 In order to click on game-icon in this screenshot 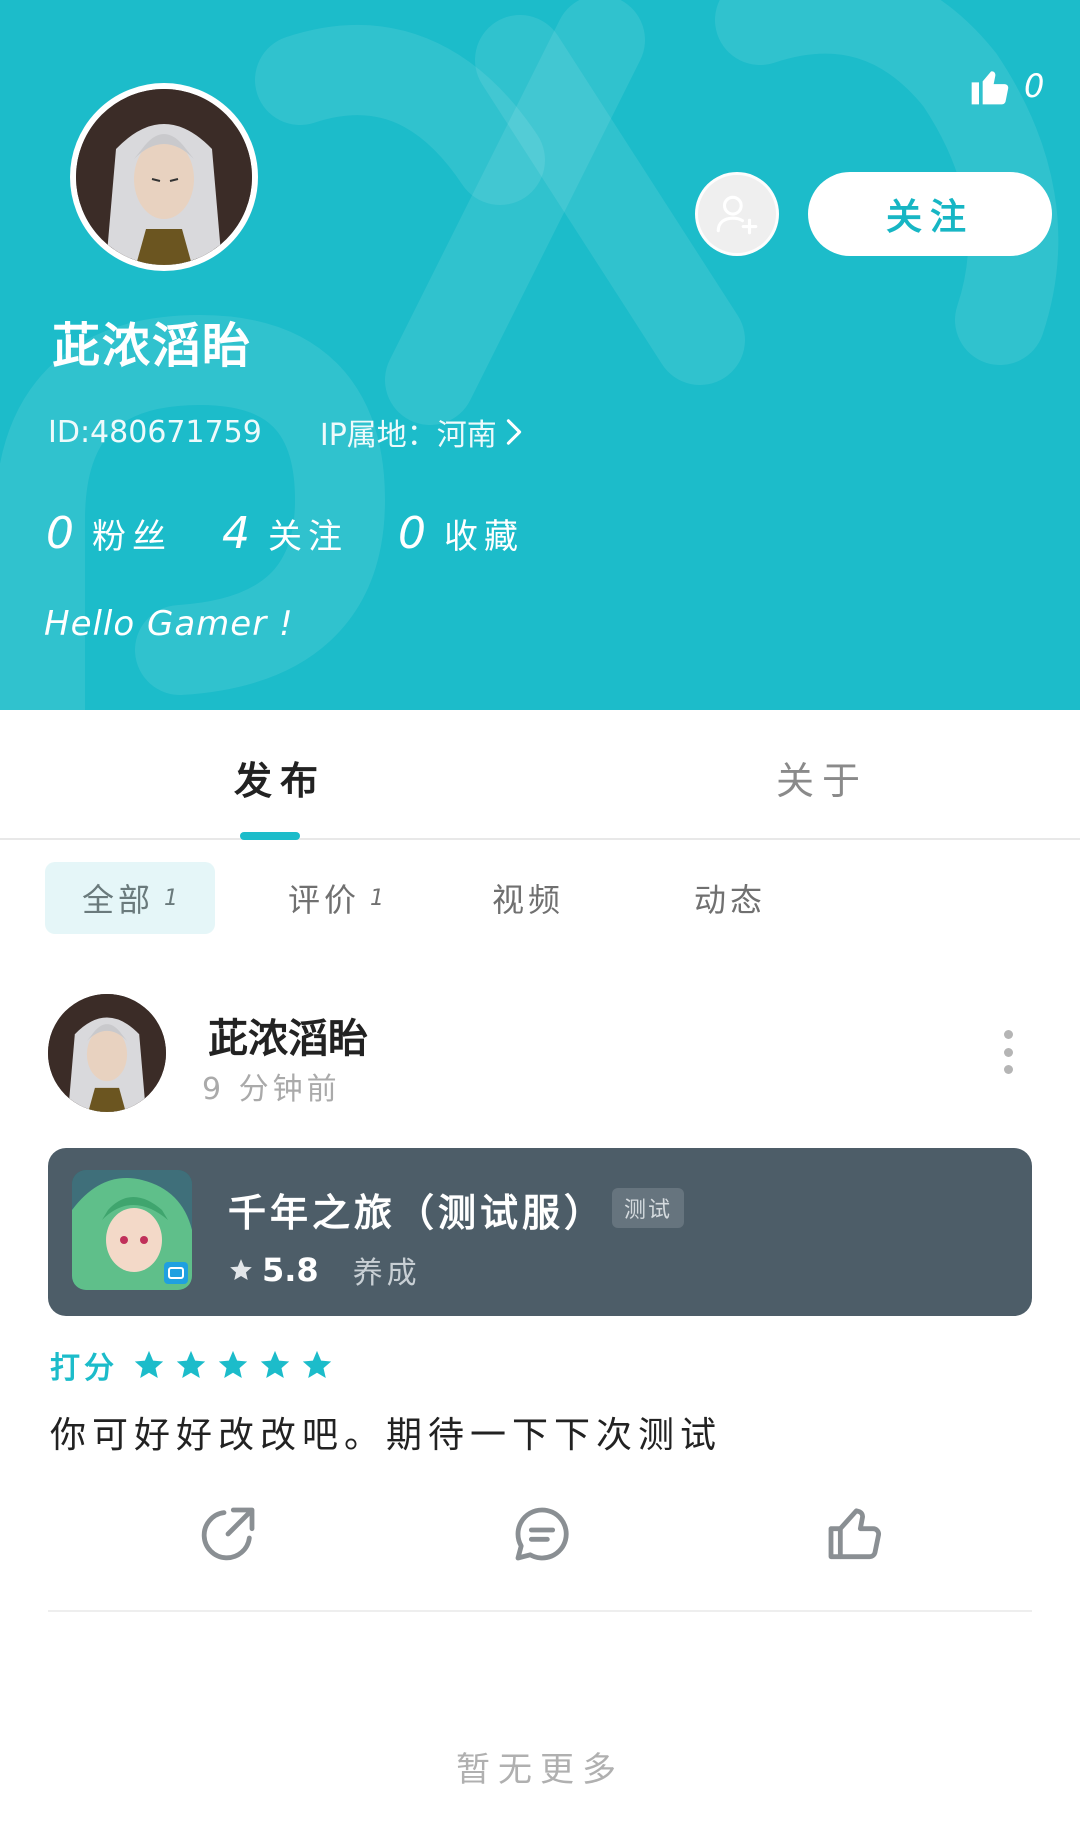, I will do `click(132, 1230)`.